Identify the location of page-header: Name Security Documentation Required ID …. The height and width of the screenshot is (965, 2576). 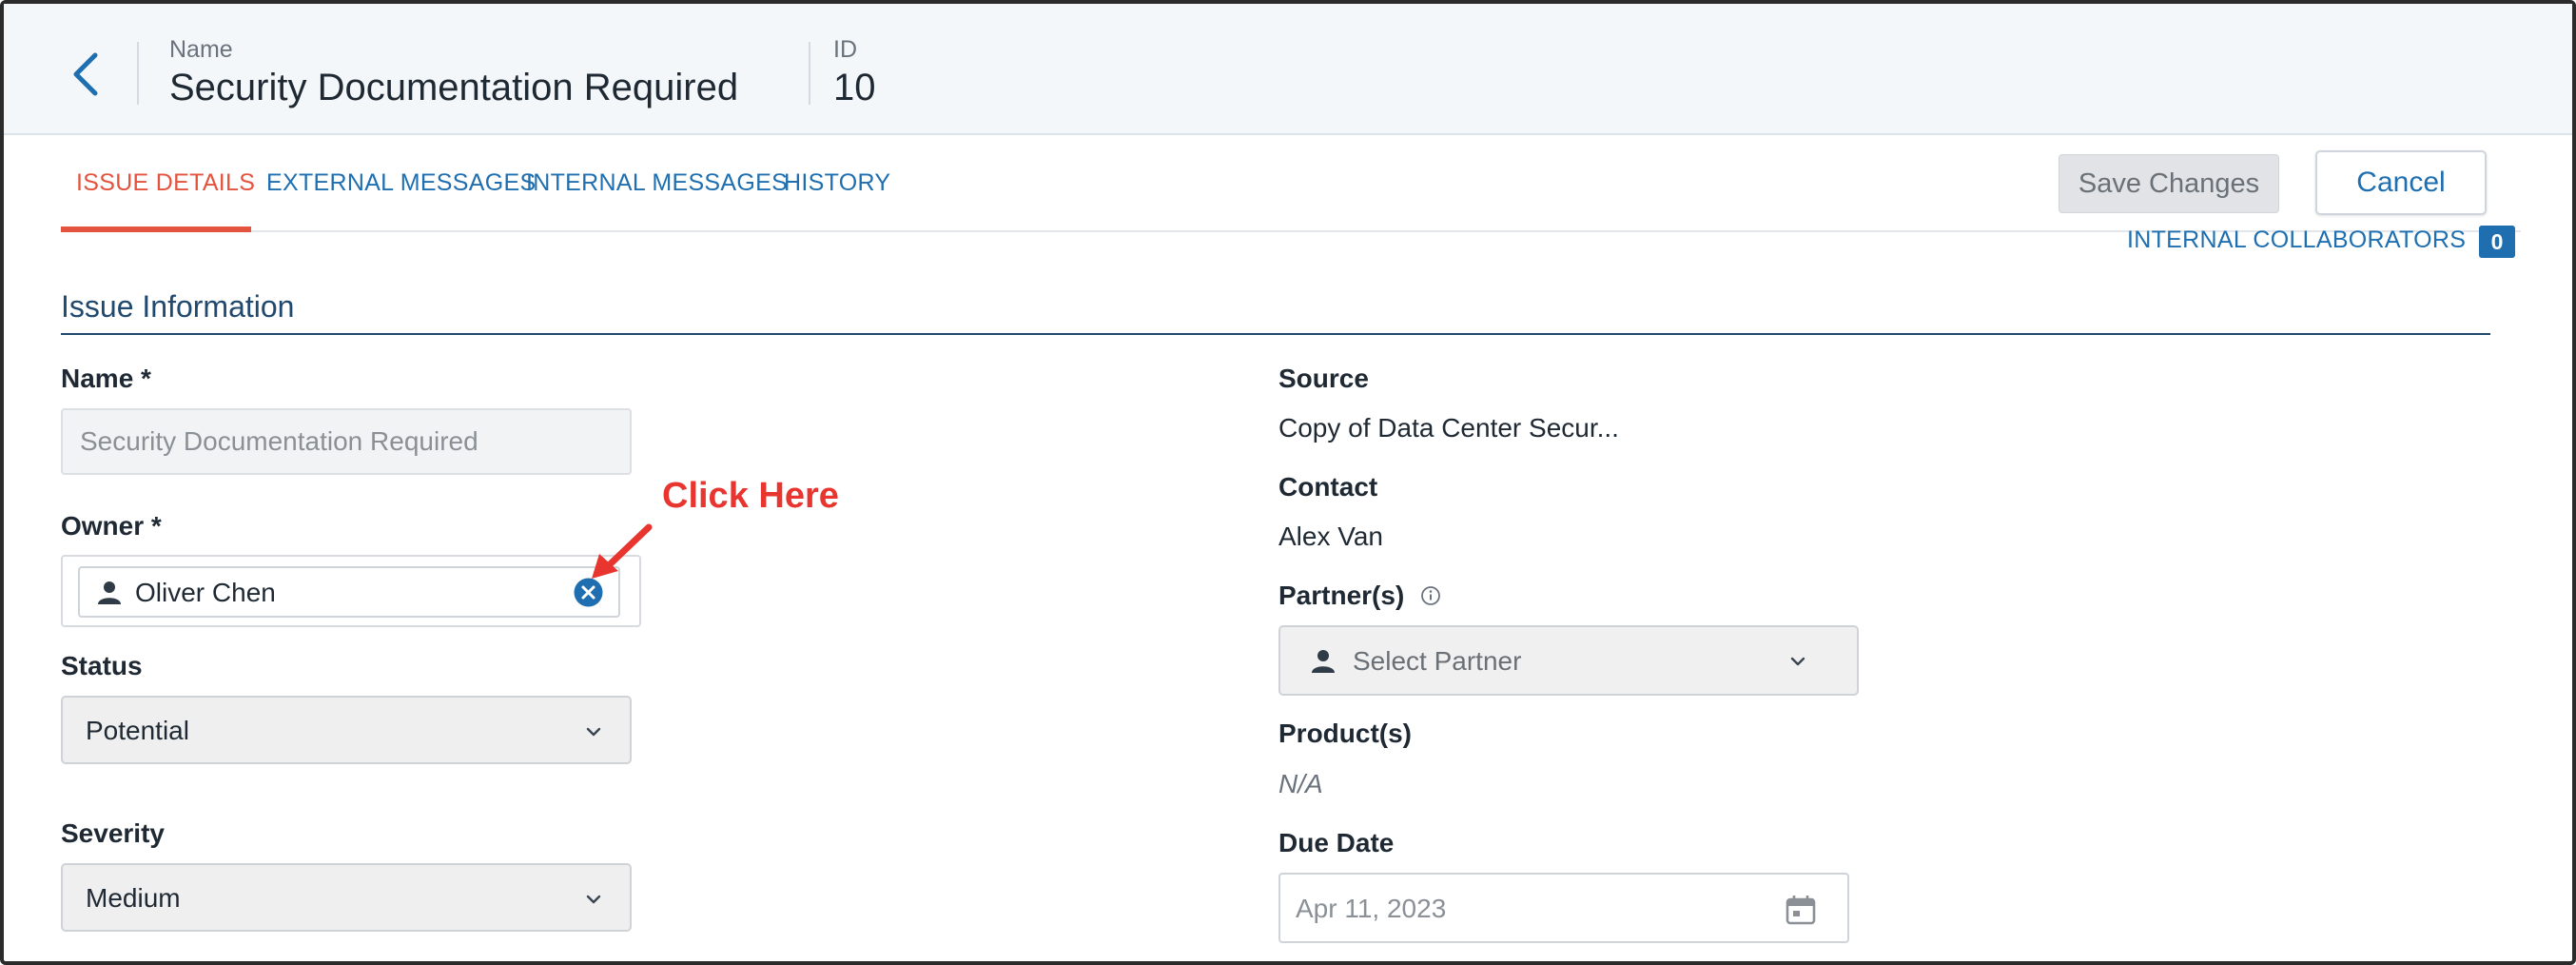
(1288, 69).